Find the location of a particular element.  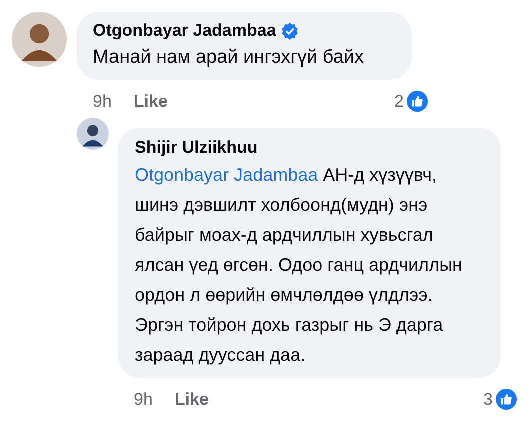

author-name: Shijir Ulziikhuu is located at coordinates (196, 148).